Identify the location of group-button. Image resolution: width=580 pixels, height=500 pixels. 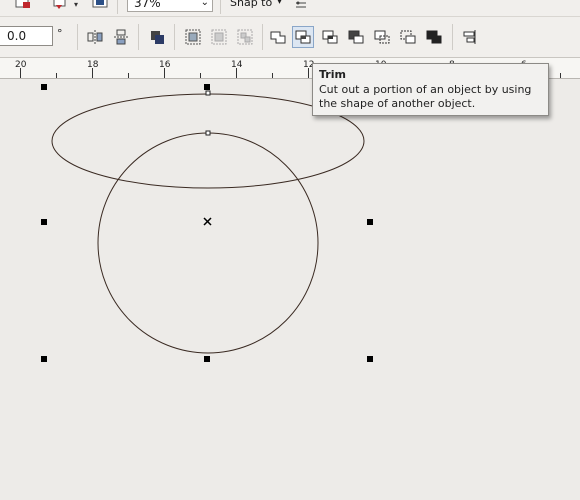
(193, 37).